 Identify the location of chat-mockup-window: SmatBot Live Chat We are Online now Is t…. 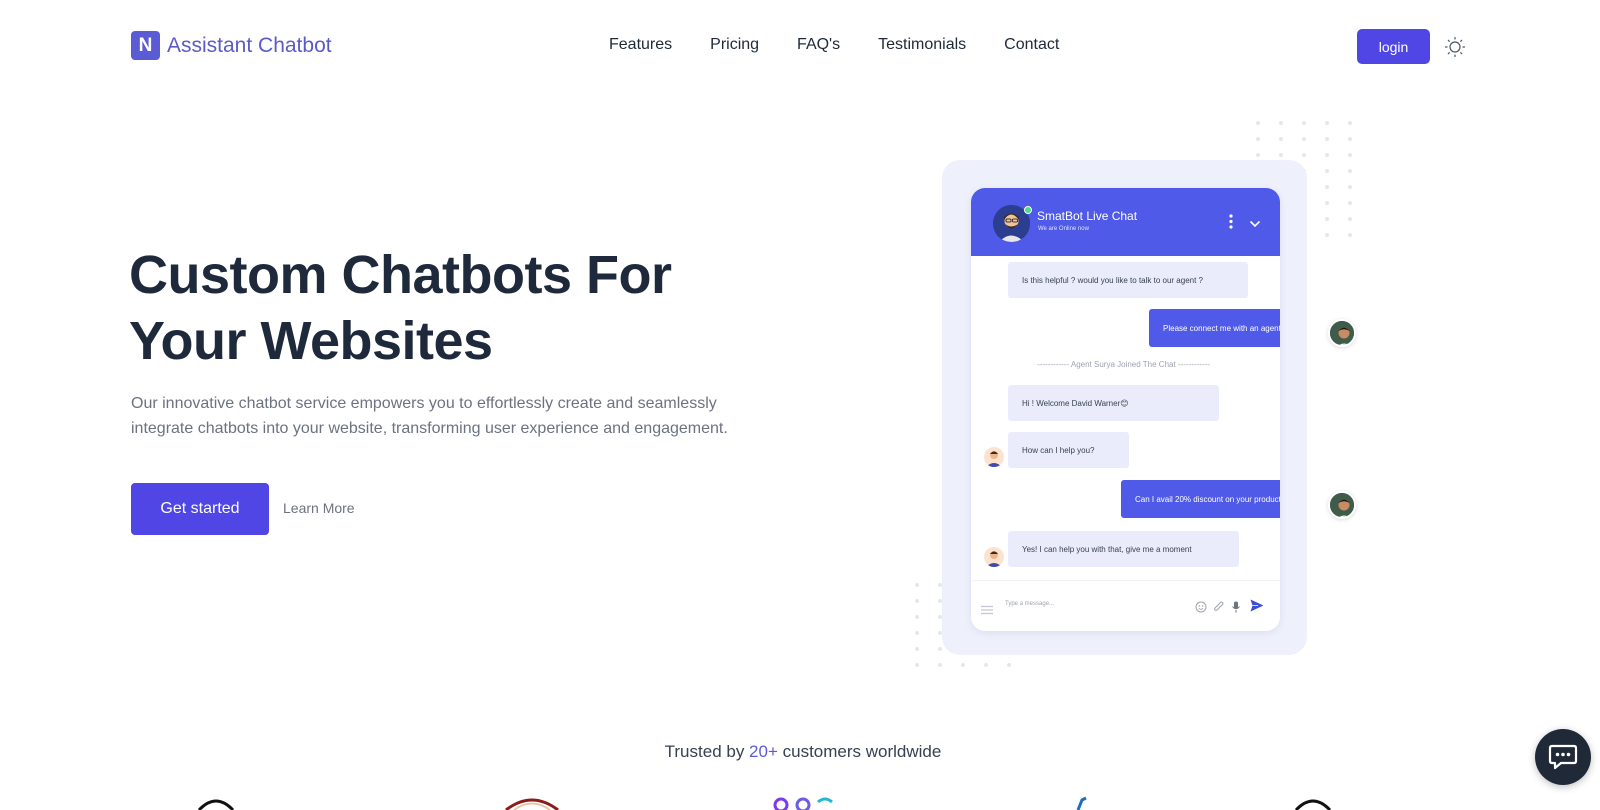
(1125, 409).